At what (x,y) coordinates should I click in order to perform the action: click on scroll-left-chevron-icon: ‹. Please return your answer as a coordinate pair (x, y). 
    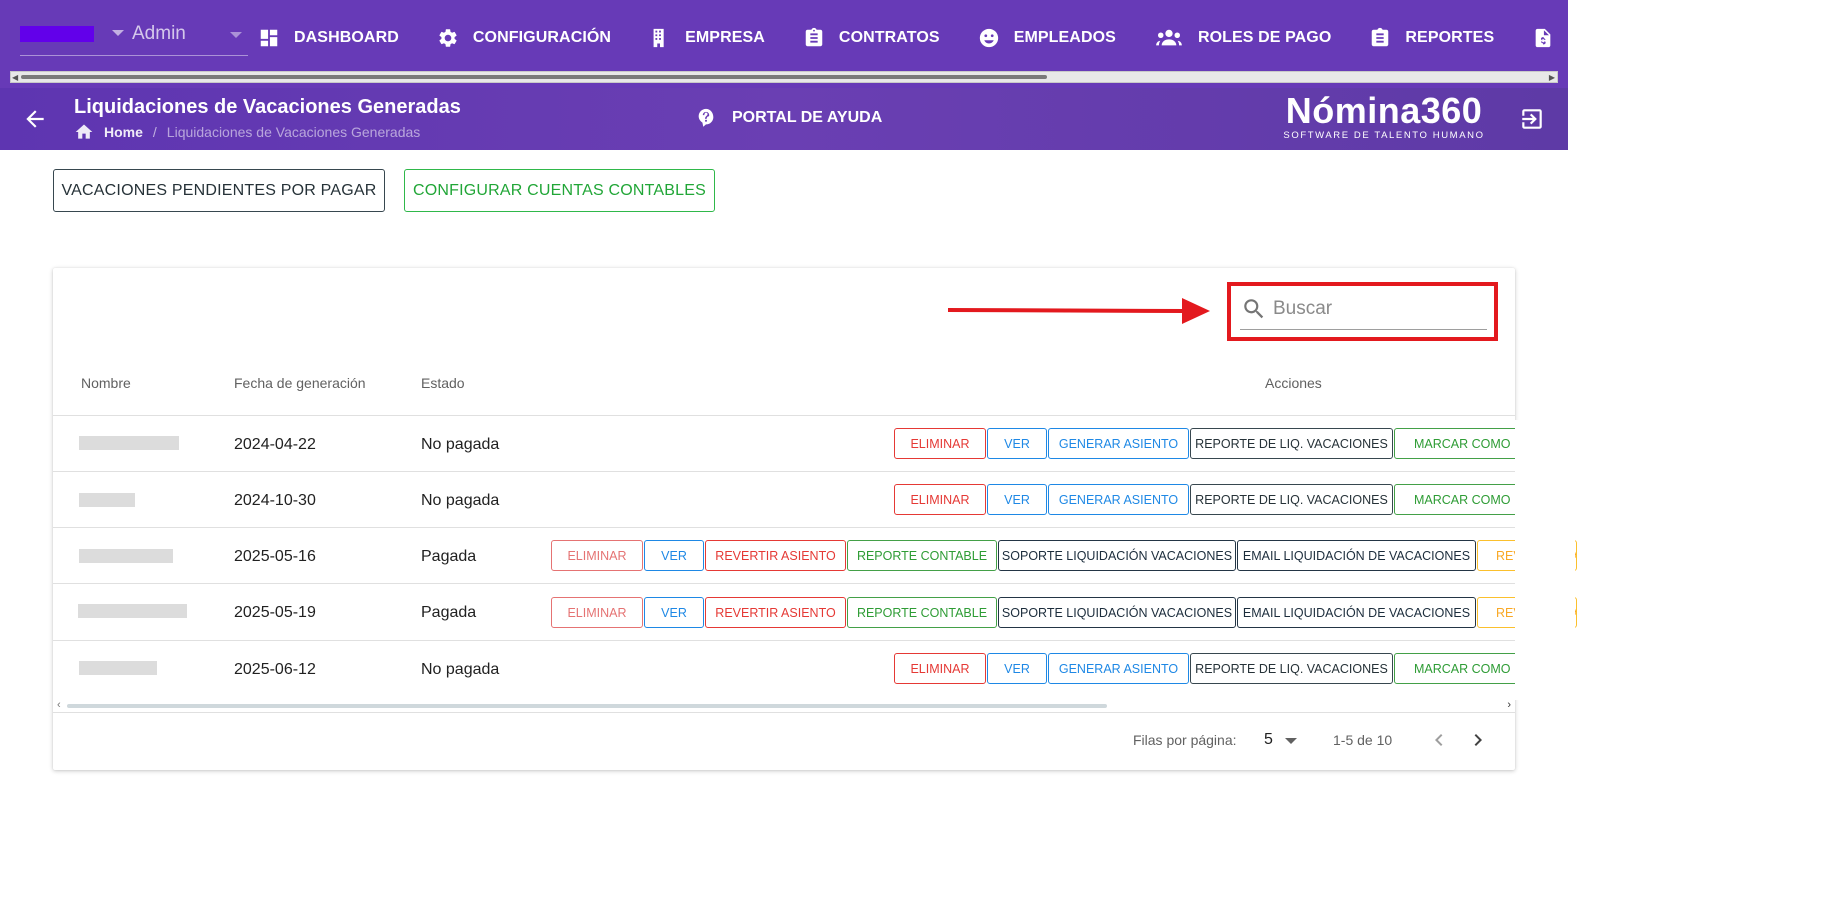
    Looking at the image, I should click on (59, 705).